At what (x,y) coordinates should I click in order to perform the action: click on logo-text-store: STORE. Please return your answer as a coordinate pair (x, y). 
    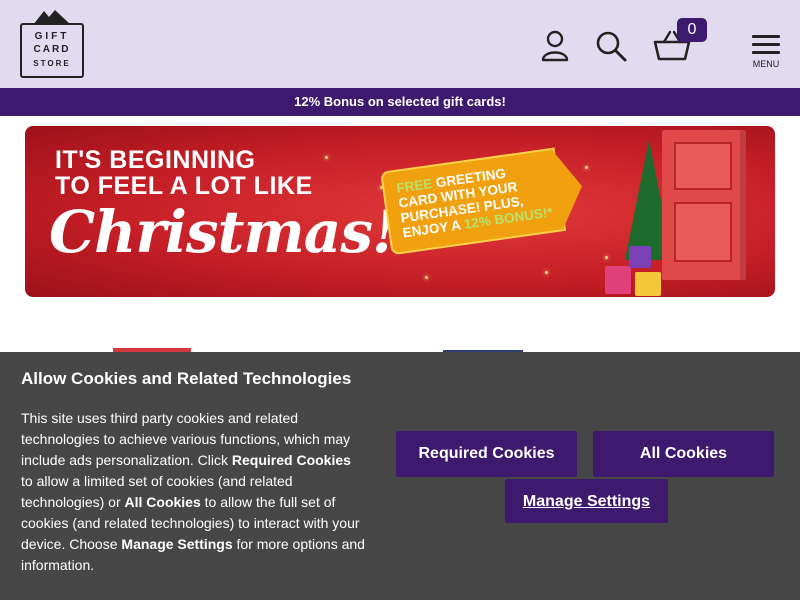
    Looking at the image, I should click on (52, 63).